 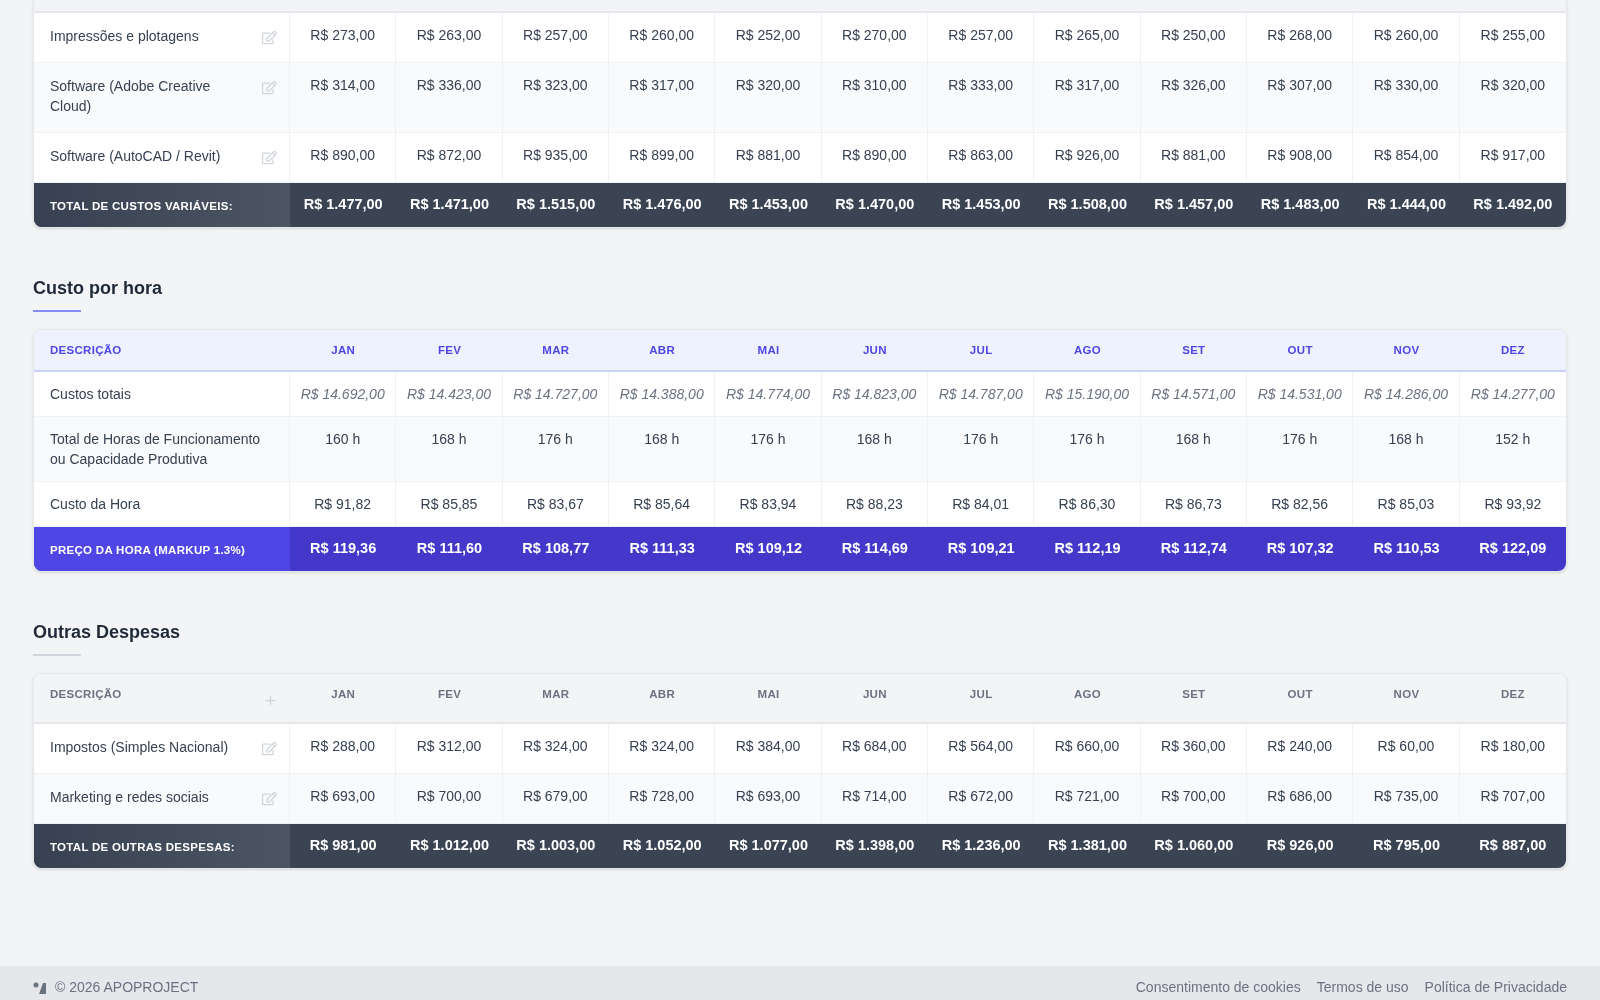 What do you see at coordinates (135, 156) in the screenshot?
I see `row-label: Software (AutoCAD / Revit)` at bounding box center [135, 156].